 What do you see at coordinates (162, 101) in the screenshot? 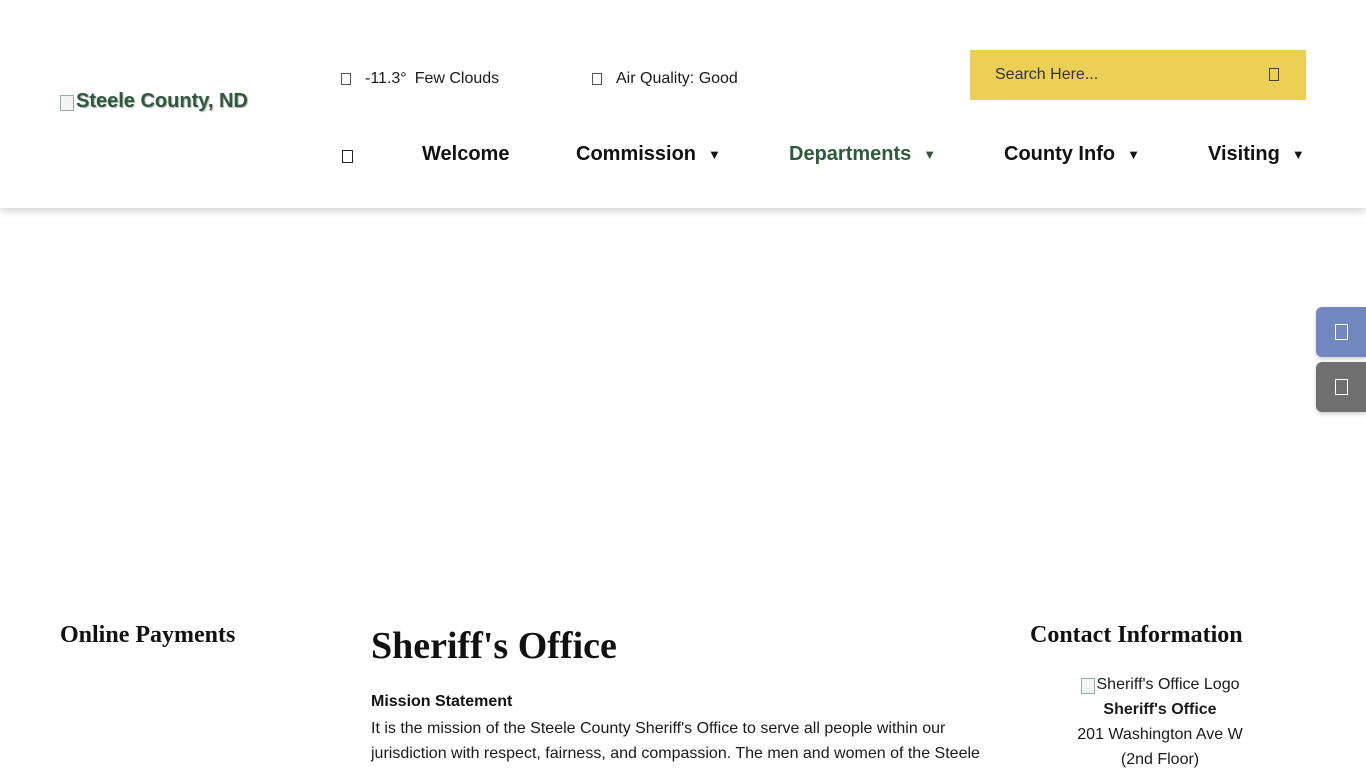
I see `logo-alt-text: Steele County, ND` at bounding box center [162, 101].